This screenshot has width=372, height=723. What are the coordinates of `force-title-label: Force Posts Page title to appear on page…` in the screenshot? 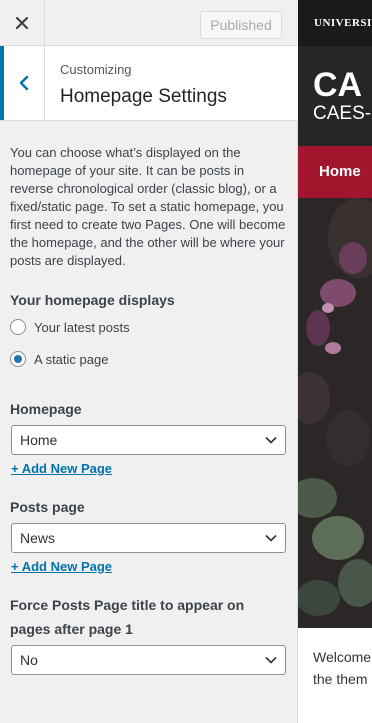 It's located at (127, 617).